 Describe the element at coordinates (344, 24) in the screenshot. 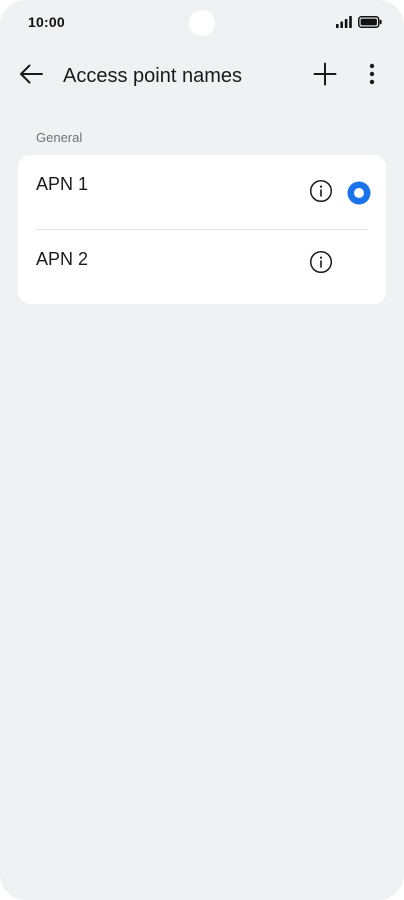

I see `signal-icon` at that location.